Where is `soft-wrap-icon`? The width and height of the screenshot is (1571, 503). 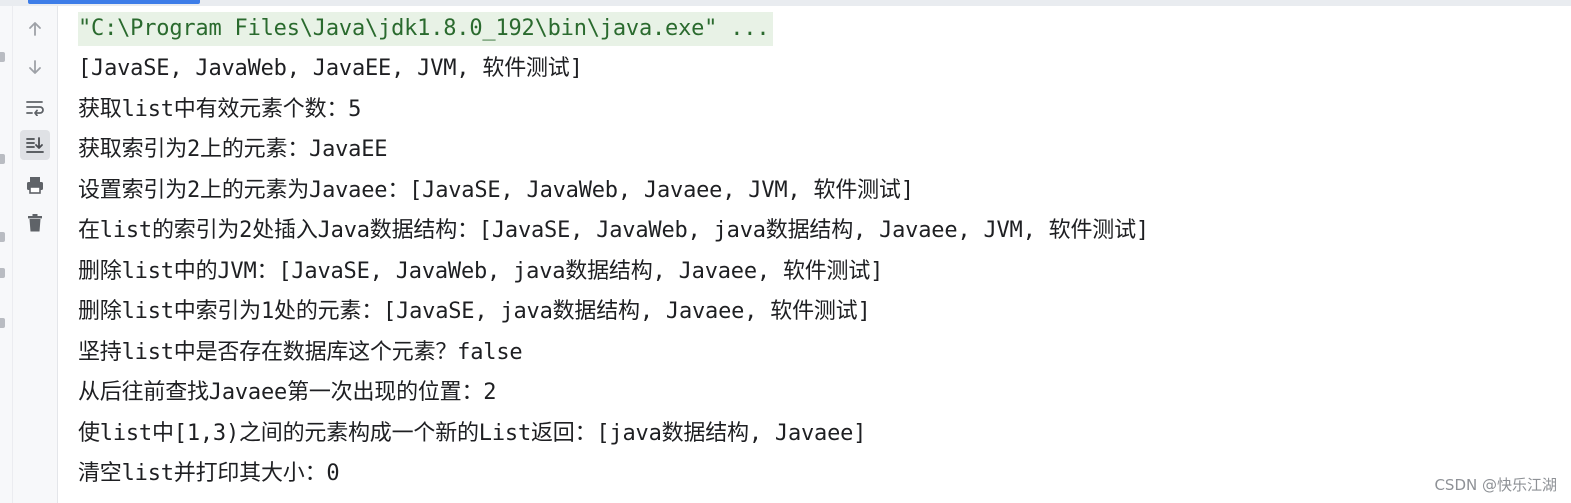 soft-wrap-icon is located at coordinates (35, 108).